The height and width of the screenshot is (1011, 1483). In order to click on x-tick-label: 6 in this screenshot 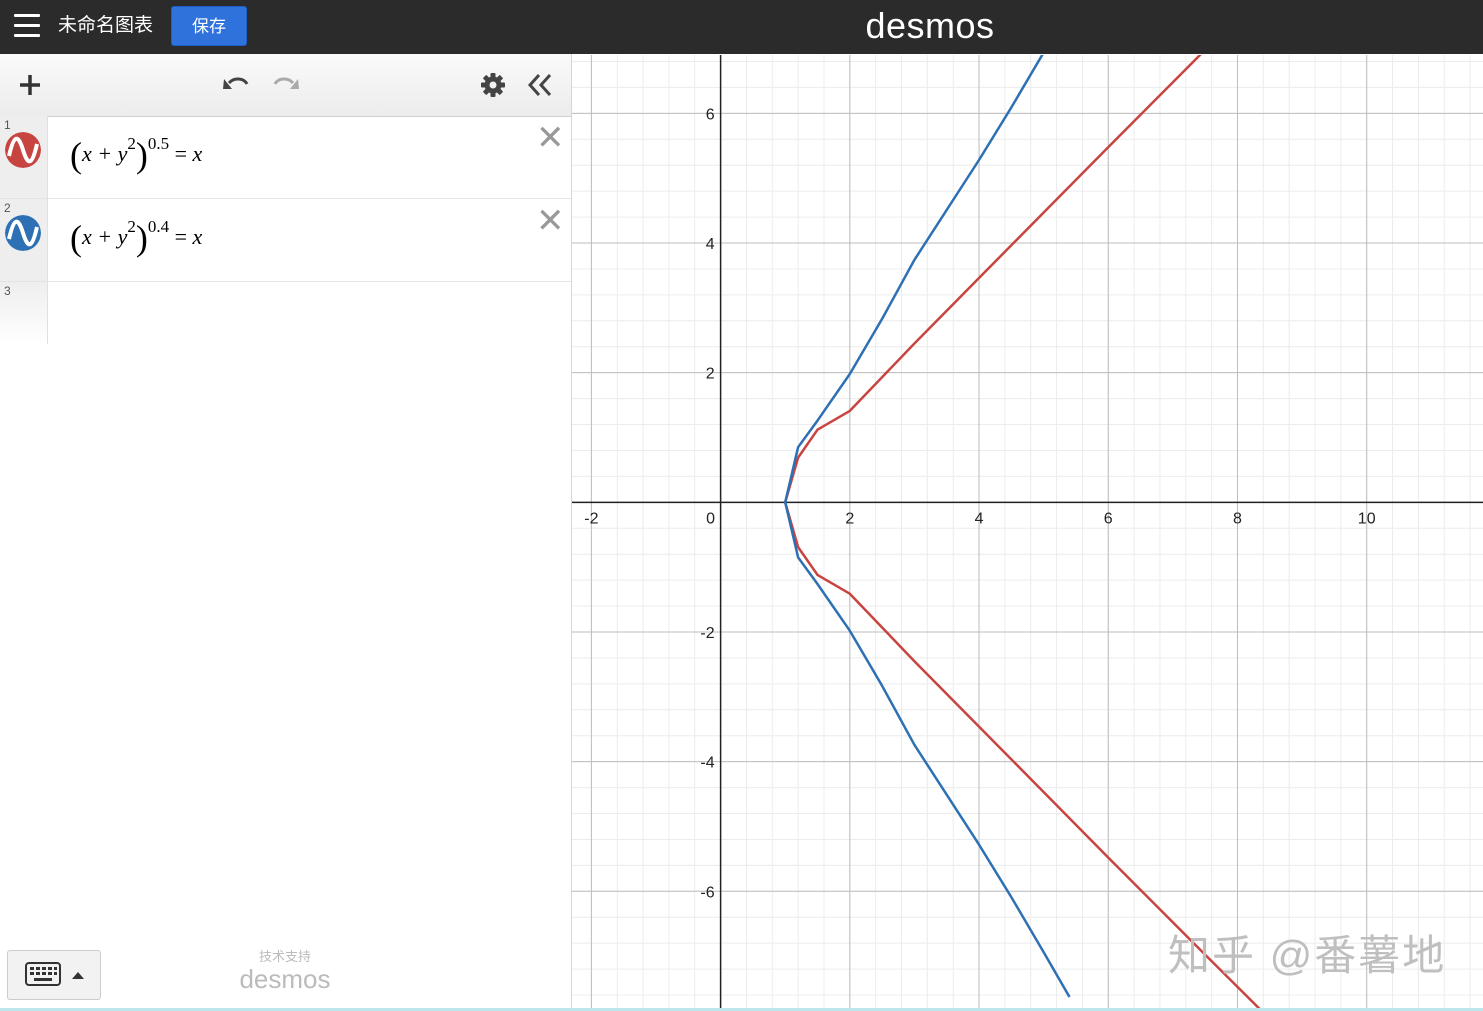, I will do `click(1108, 518)`.